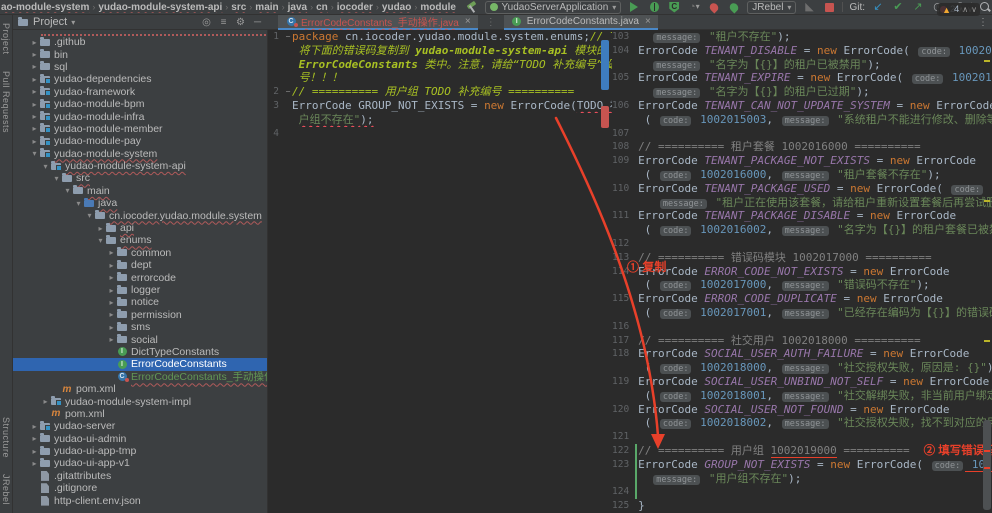 The width and height of the screenshot is (992, 513). I want to click on tree-item: ▾ yudao-module-system, so click(140, 154).